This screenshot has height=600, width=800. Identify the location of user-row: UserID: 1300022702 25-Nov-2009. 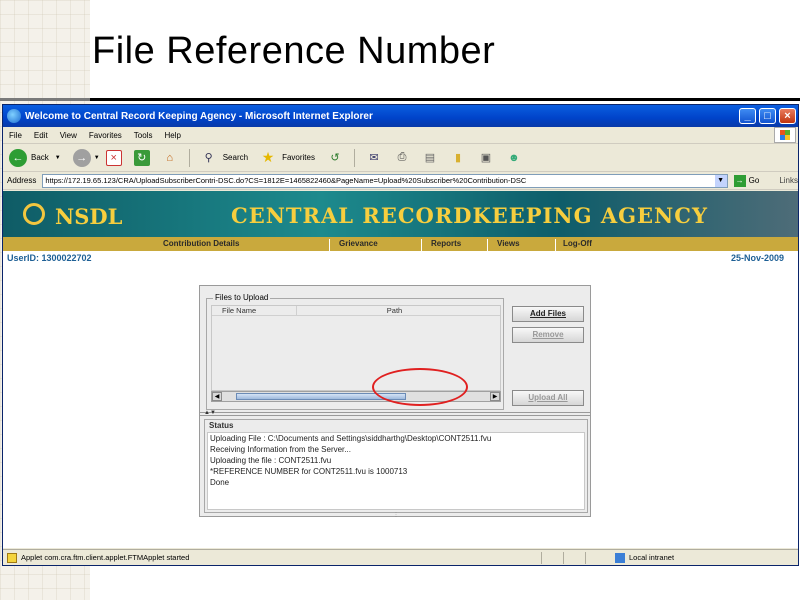
(400, 258).